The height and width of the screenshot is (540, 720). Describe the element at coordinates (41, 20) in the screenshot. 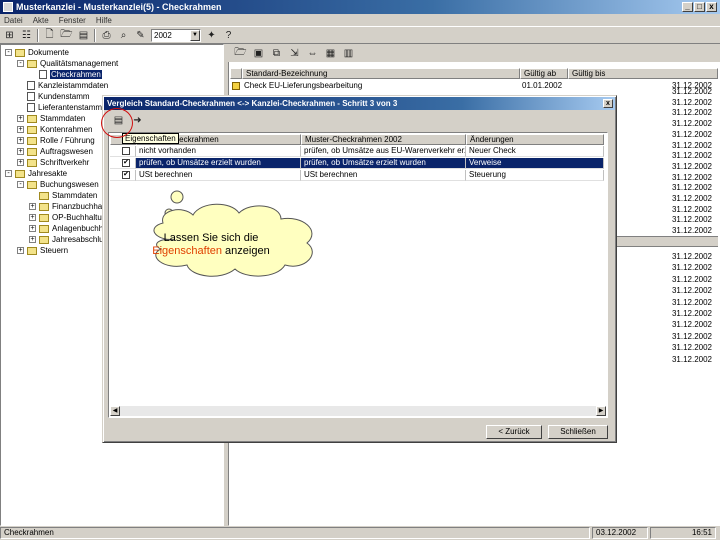

I see `menu-akte: Akte` at that location.